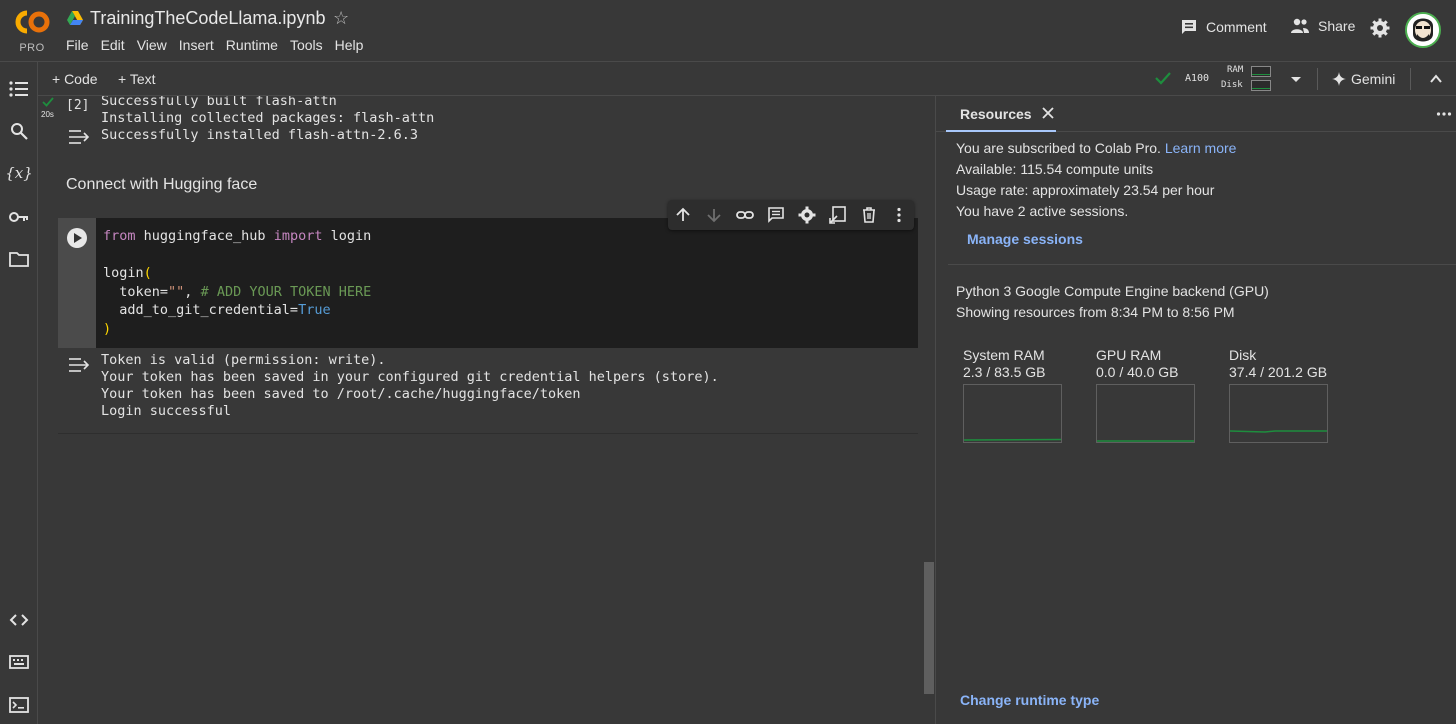  I want to click on command-palette-icon, so click(19, 662).